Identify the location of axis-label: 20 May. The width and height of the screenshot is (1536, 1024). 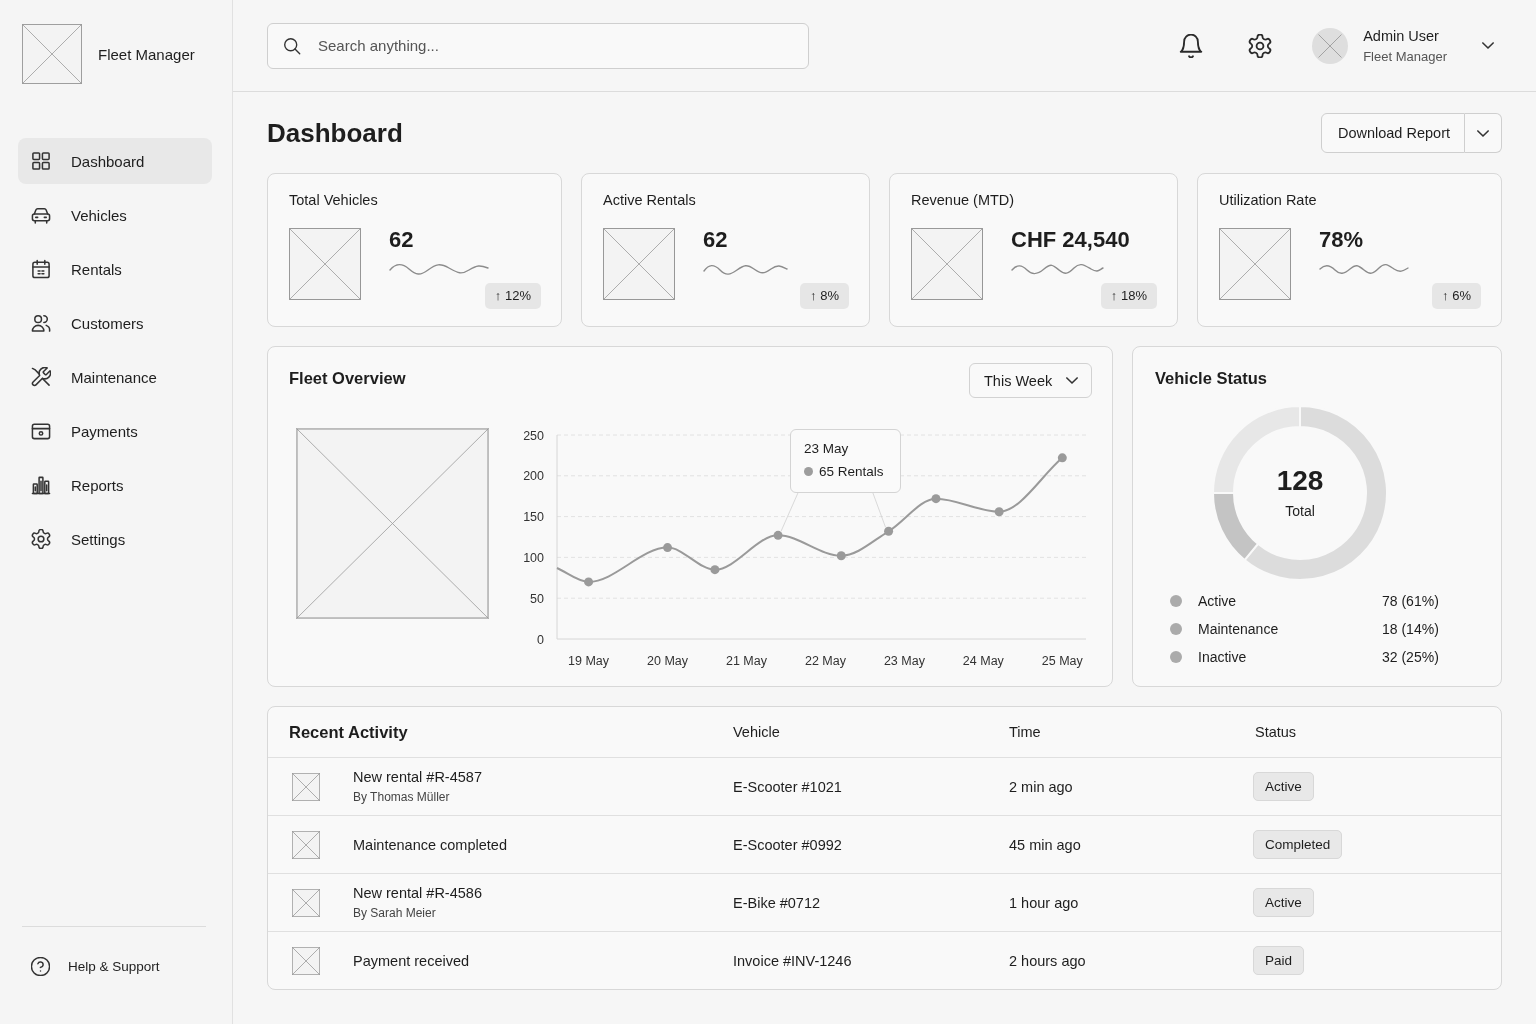
(668, 661).